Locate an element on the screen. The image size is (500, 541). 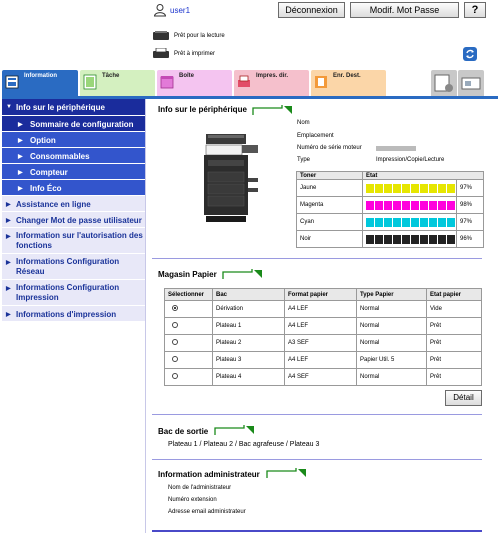
table-row: Plateau 2 A3 SEF Normal Prêt is located at coordinates (323, 343).